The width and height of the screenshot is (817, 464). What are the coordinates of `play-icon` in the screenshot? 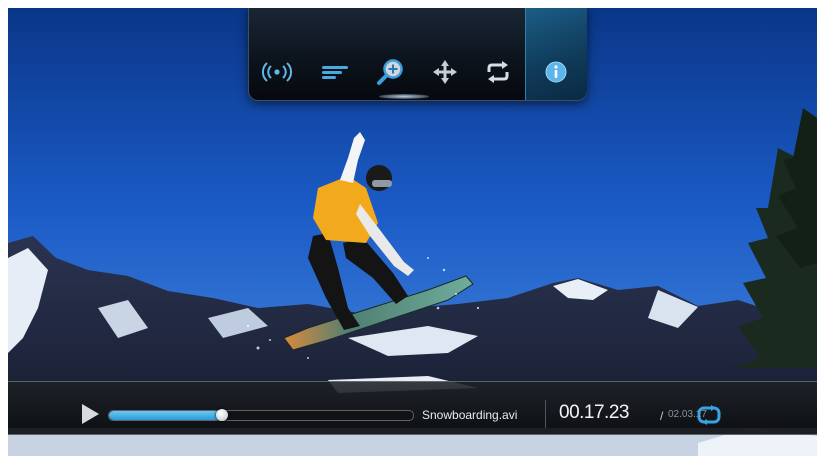 It's located at (90, 414).